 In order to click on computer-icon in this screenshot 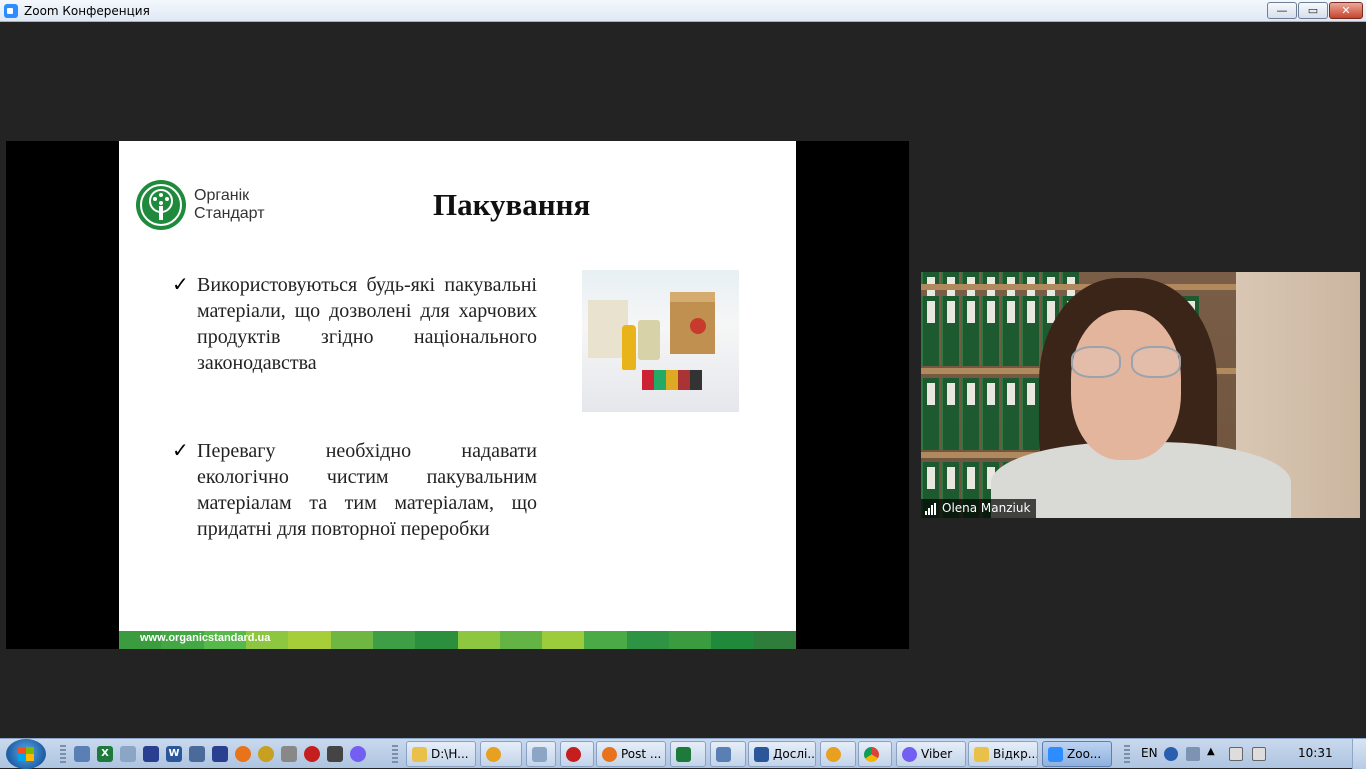, I will do `click(197, 754)`.